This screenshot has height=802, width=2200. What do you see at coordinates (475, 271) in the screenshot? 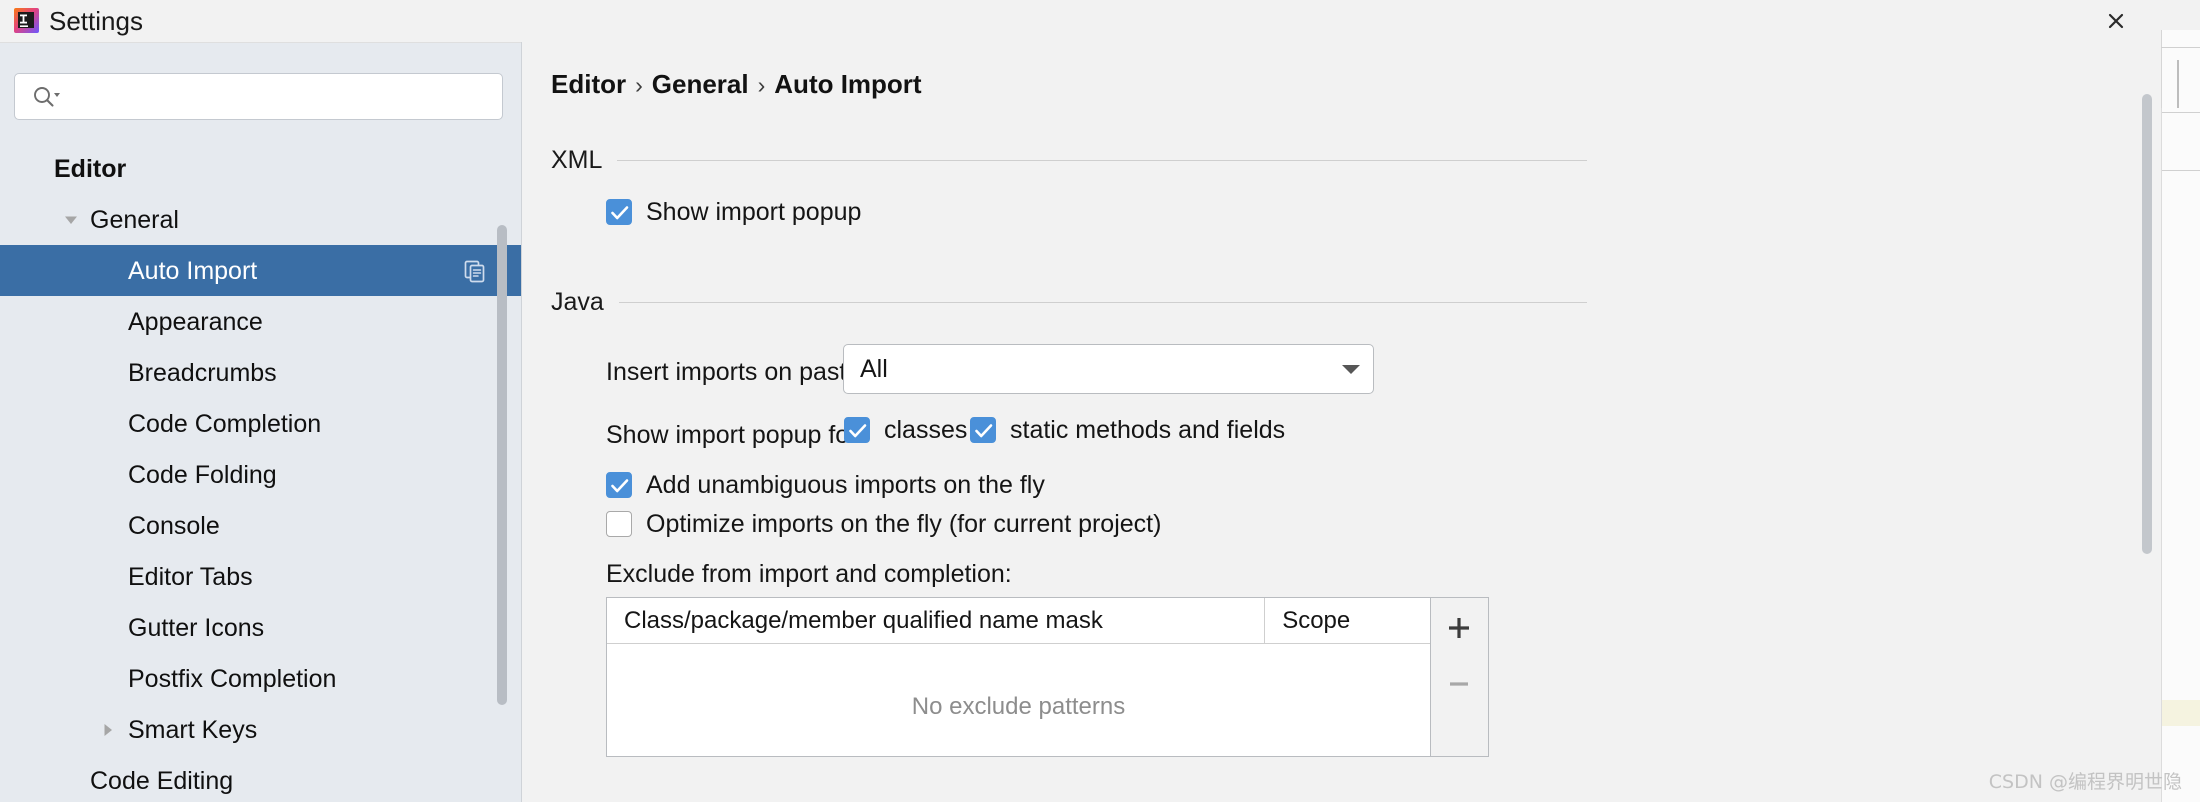
I see `copy-icon` at bounding box center [475, 271].